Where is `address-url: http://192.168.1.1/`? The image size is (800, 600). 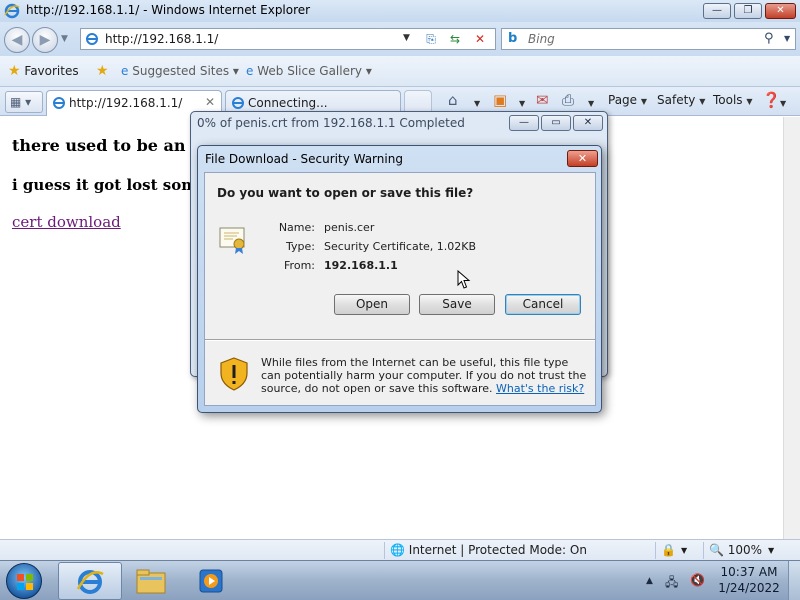 address-url: http://192.168.1.1/ is located at coordinates (161, 39).